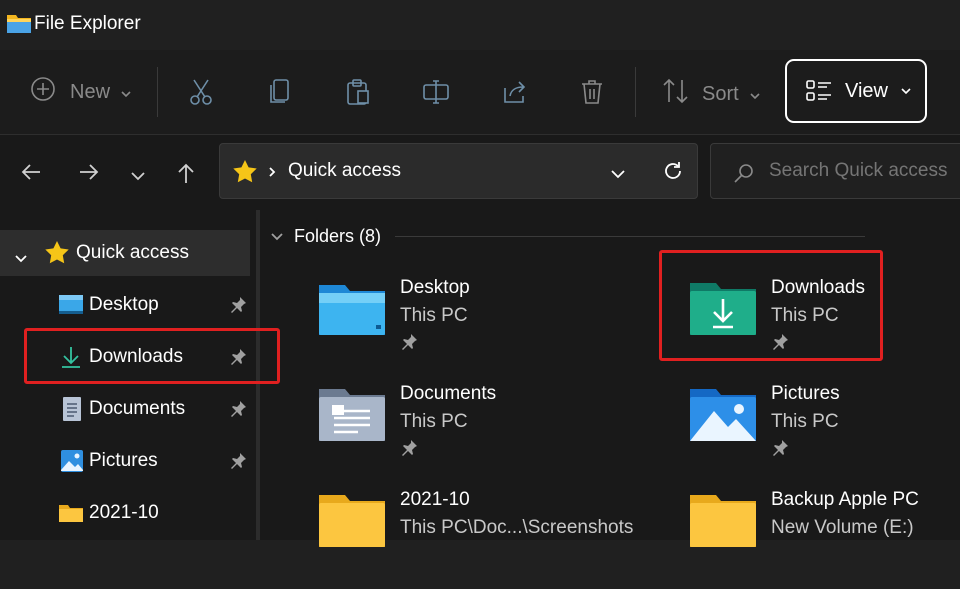 Image resolution: width=960 pixels, height=589 pixels. I want to click on download-arrow-icon, so click(71, 360).